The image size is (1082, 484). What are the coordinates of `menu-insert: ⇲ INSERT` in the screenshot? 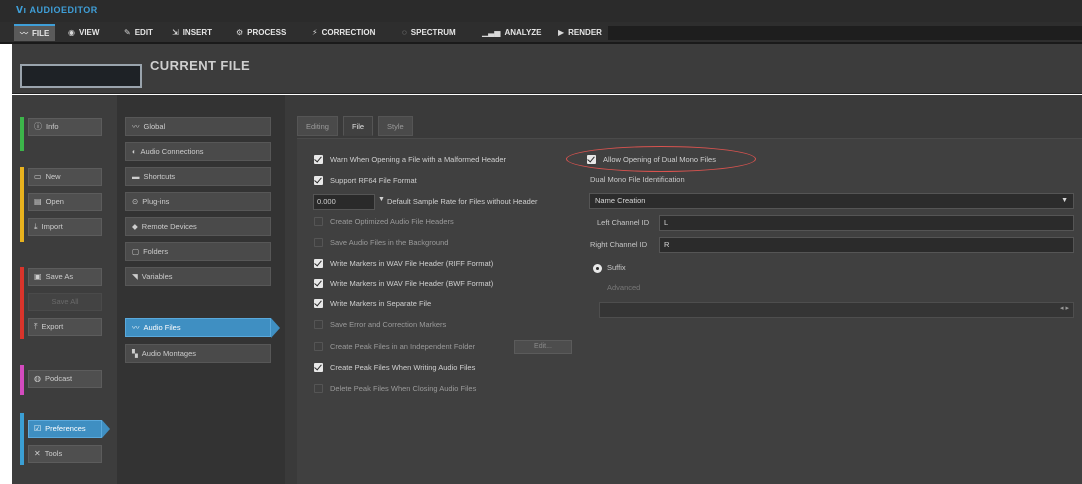 It's located at (192, 33).